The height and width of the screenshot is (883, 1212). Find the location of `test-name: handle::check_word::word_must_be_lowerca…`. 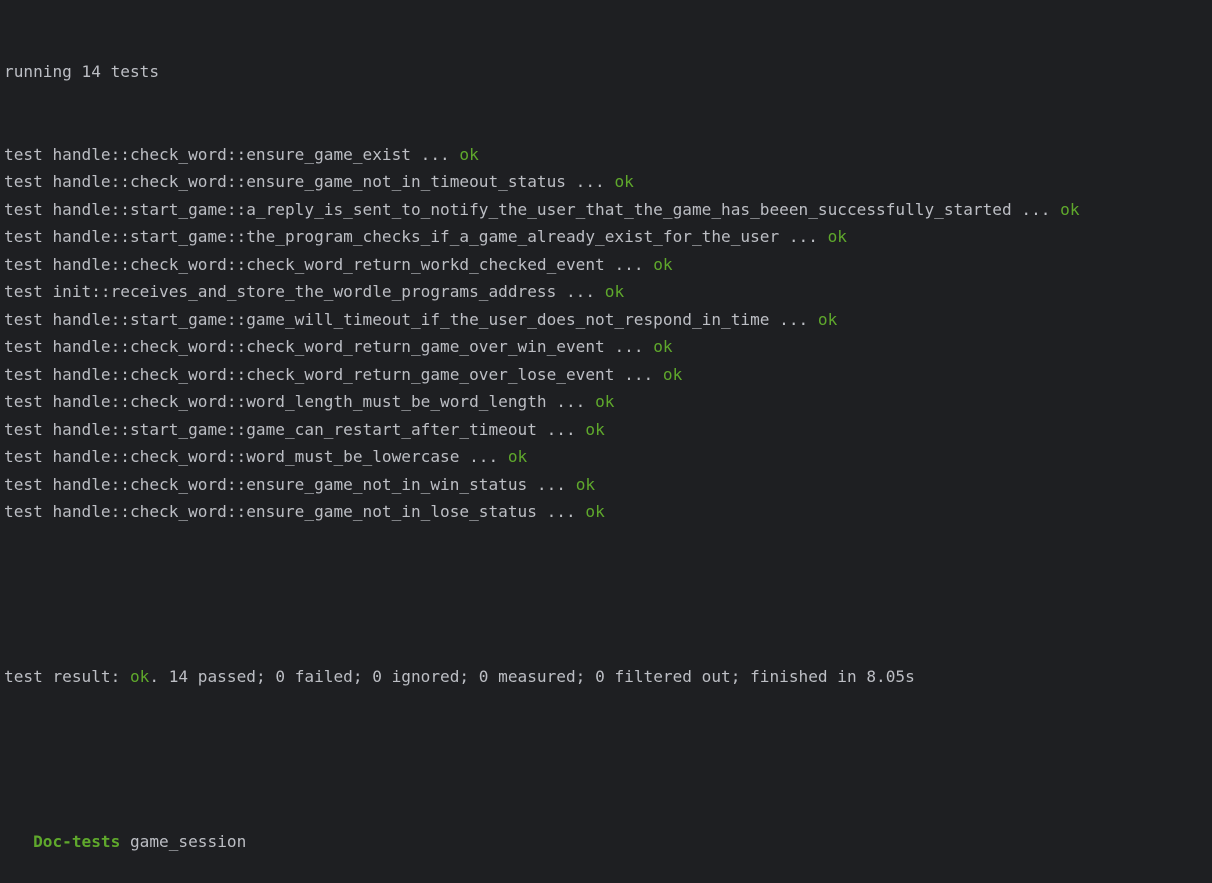

test-name: handle::check_word::word_must_be_lowerca… is located at coordinates (256, 456).